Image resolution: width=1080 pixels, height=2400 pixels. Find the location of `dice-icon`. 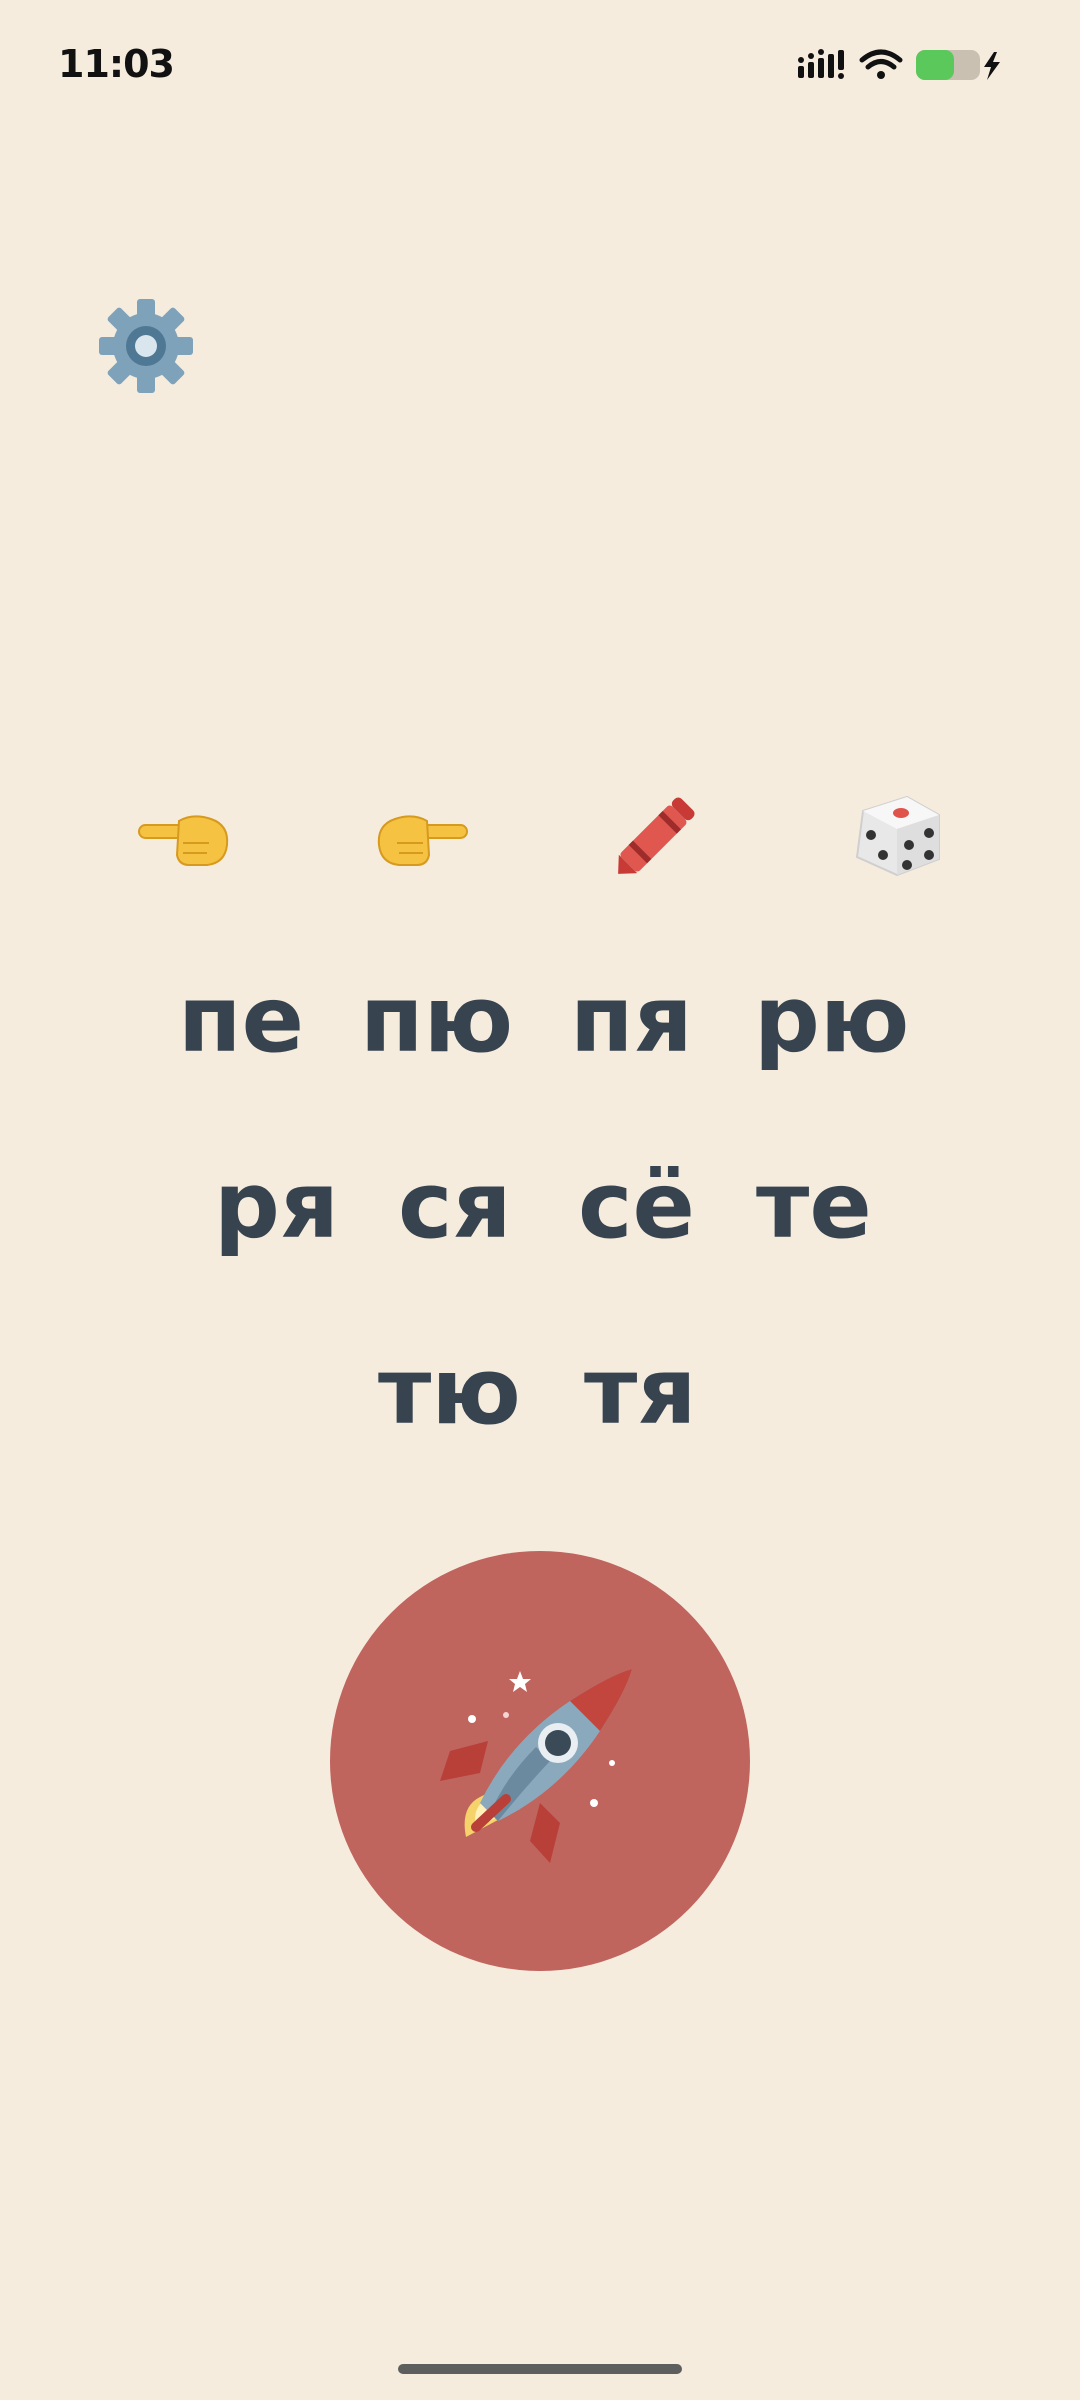

dice-icon is located at coordinates (897, 836).